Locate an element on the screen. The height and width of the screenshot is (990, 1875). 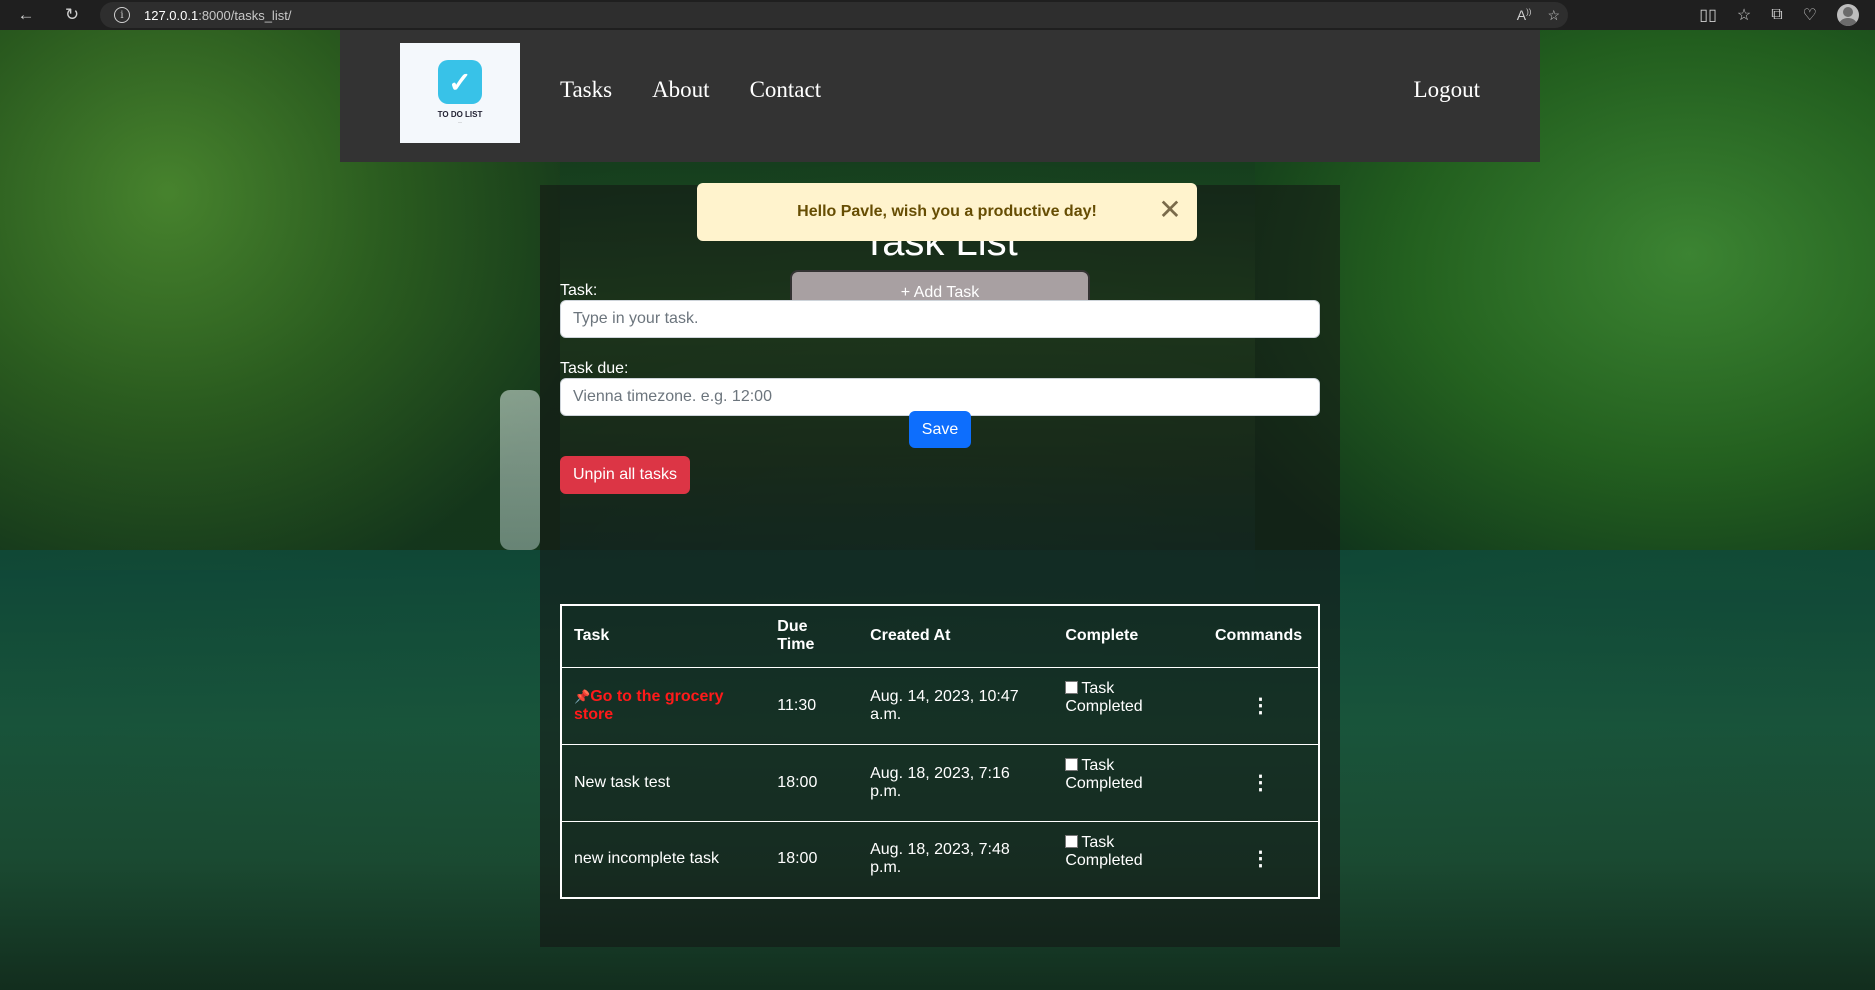
header-commands: Commands is located at coordinates (1261, 636).